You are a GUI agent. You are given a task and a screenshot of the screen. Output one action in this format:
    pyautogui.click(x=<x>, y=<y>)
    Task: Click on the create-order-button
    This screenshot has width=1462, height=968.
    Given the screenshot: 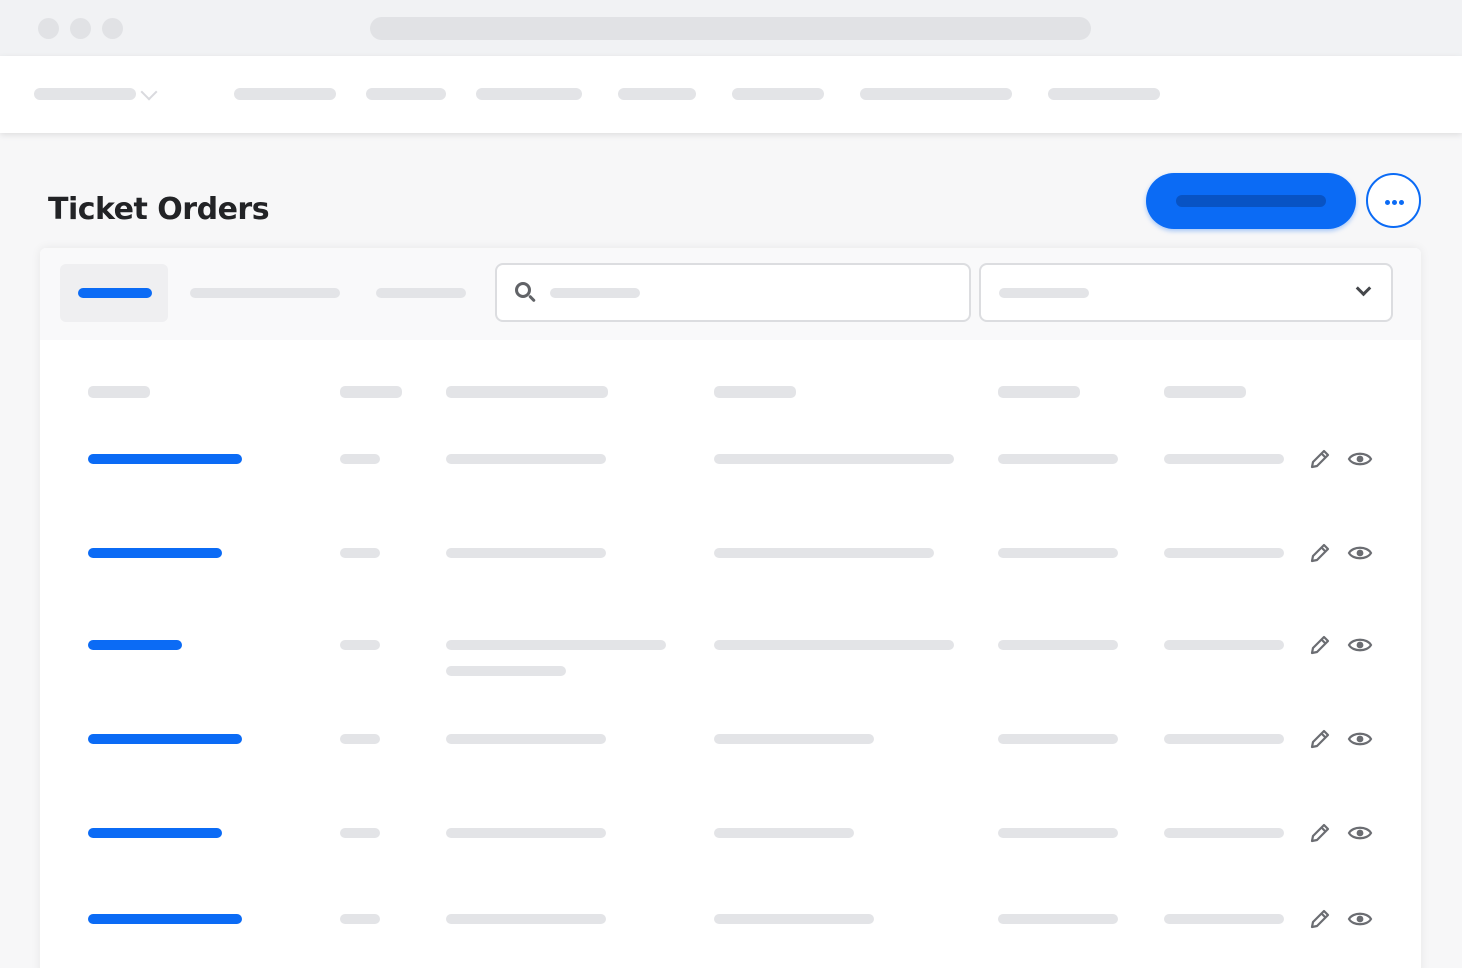 What is the action you would take?
    pyautogui.click(x=1251, y=201)
    